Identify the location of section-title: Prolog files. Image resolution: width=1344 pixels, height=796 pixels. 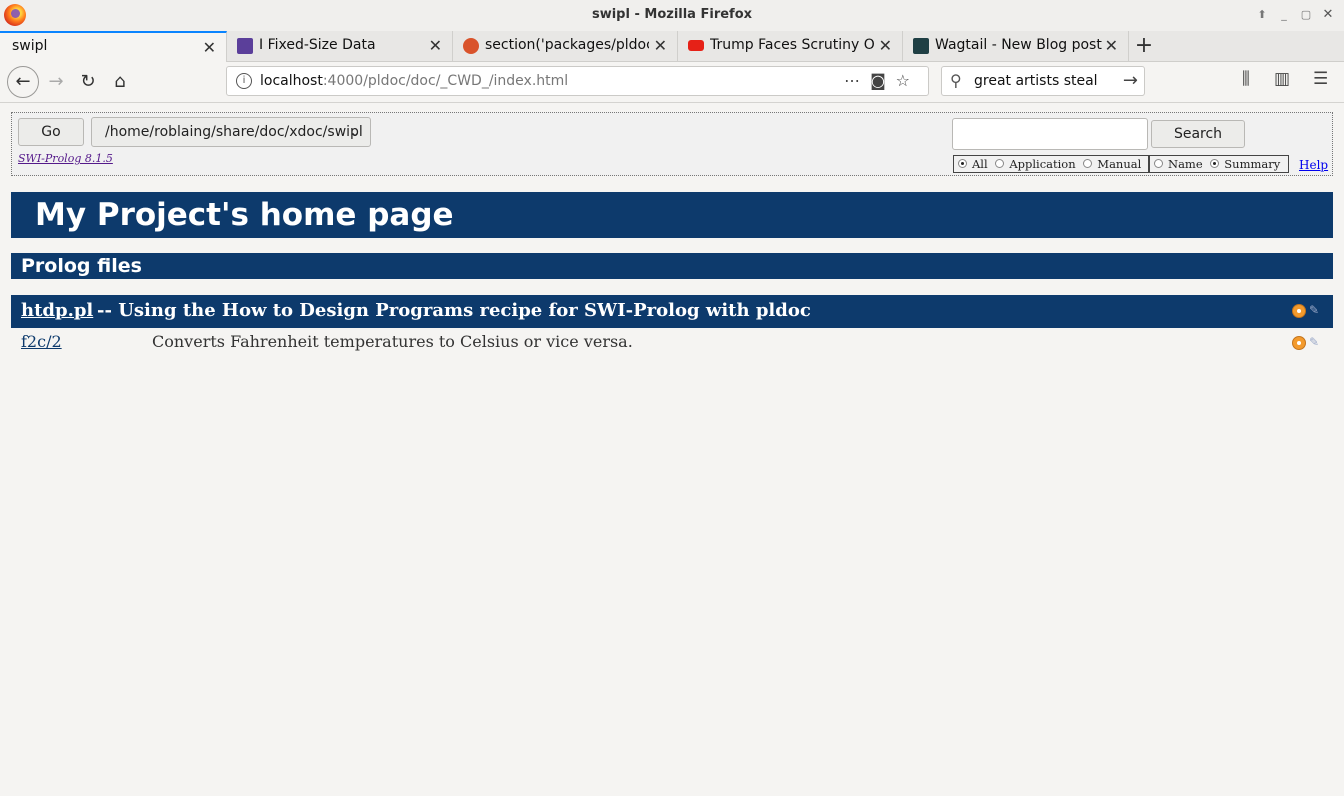
(81, 266).